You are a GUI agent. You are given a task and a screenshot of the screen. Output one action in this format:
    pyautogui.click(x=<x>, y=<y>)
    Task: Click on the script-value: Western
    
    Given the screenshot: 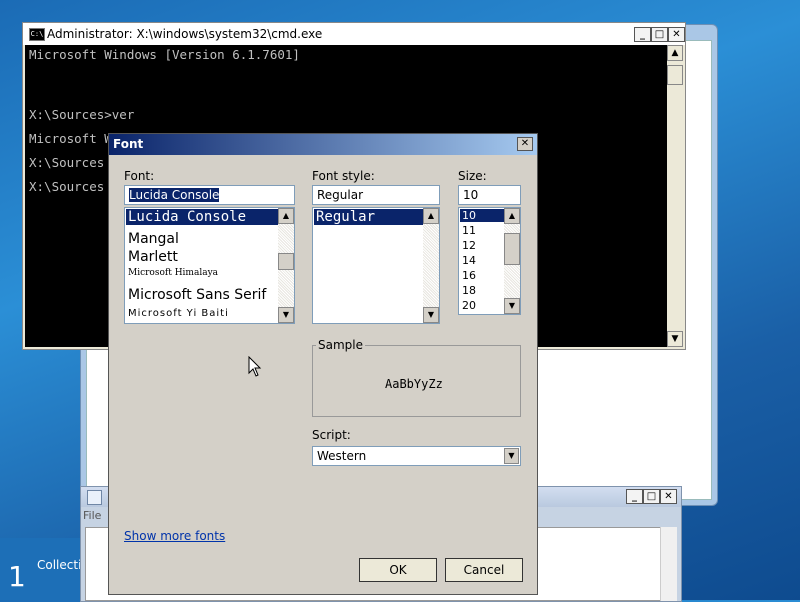 What is the action you would take?
    pyautogui.click(x=342, y=456)
    